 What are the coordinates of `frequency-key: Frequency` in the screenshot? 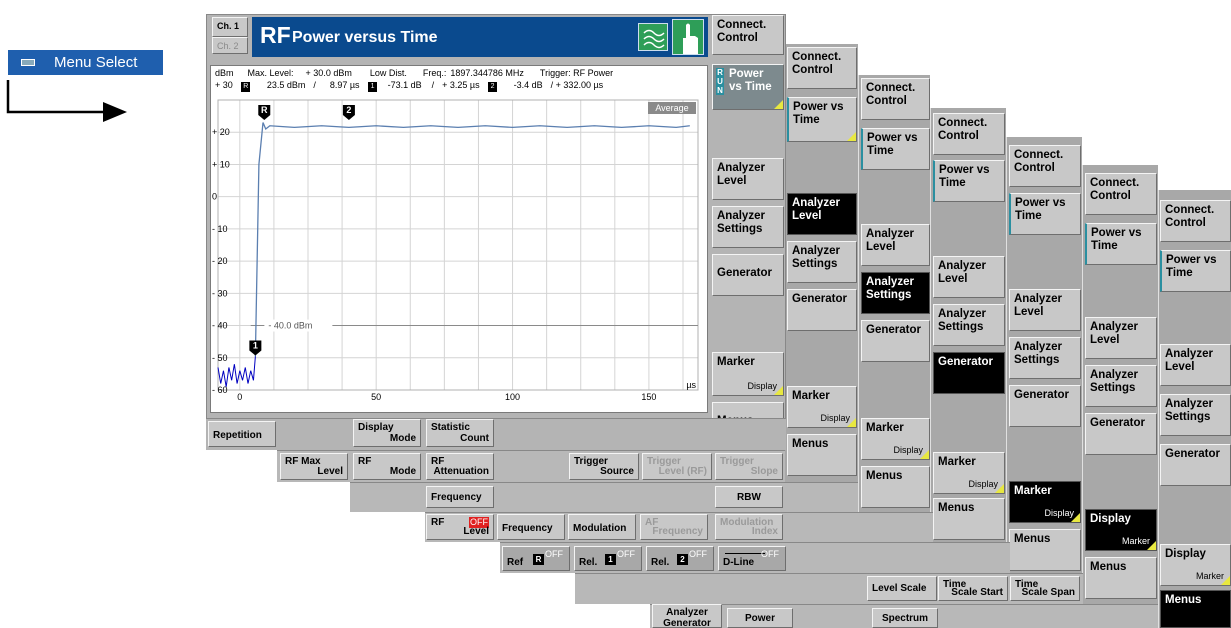 It's located at (460, 497).